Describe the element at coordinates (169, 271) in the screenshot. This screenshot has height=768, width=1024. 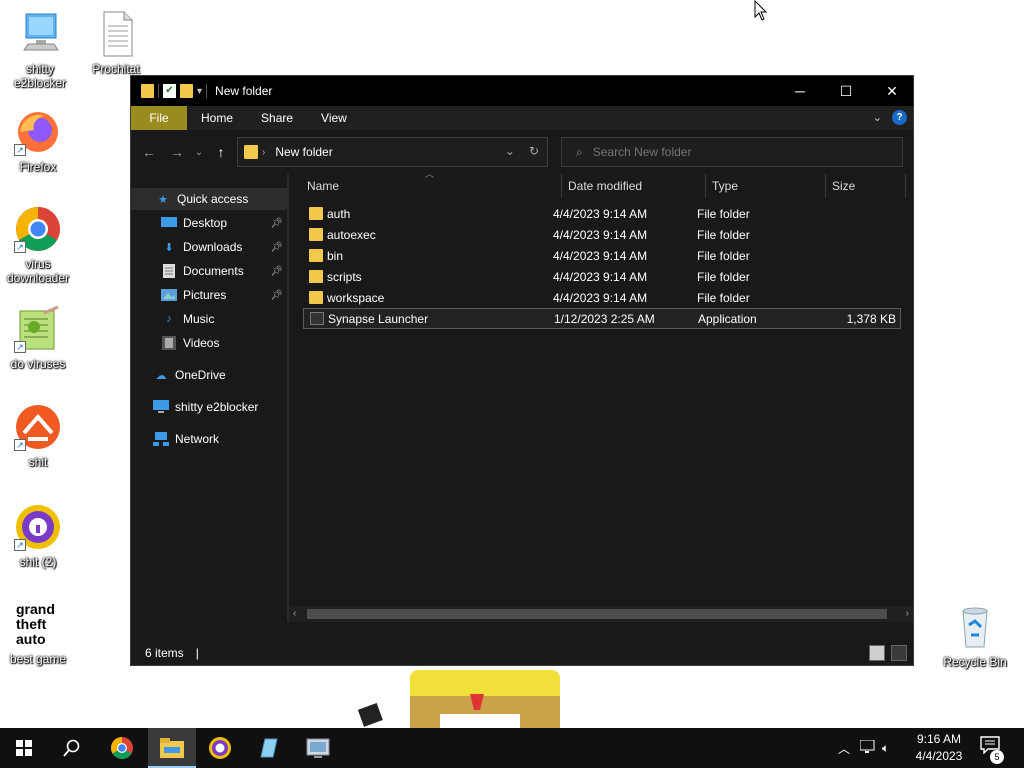
I see `documents-icon` at that location.